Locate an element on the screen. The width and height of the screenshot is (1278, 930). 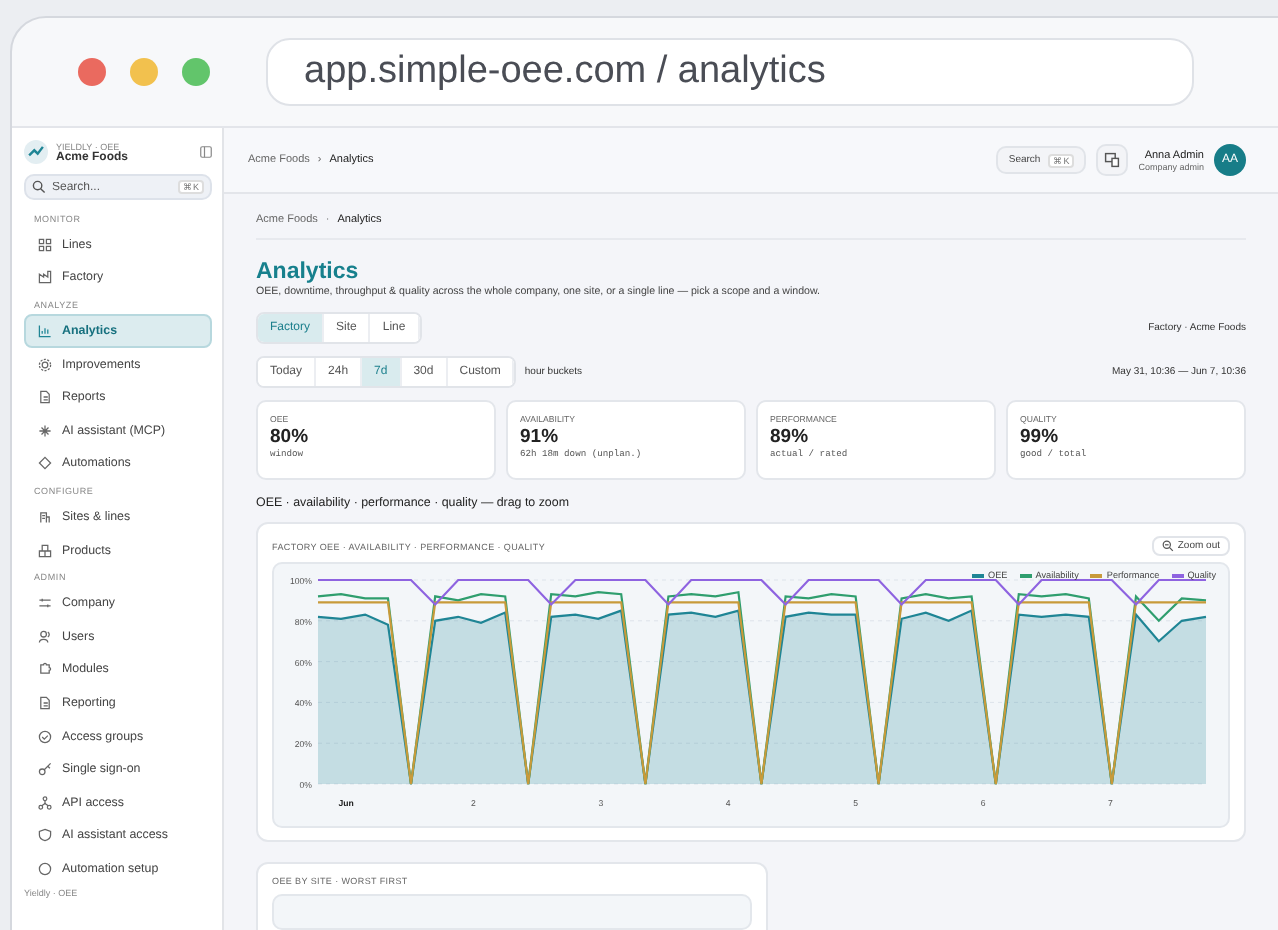
sparkle-icon is located at coordinates (45, 430).